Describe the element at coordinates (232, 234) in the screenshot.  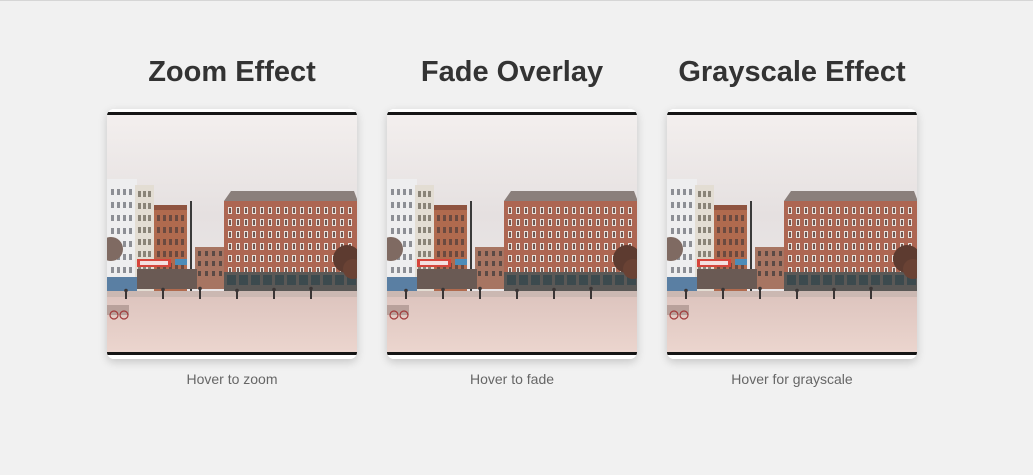
I see `zoom-image` at that location.